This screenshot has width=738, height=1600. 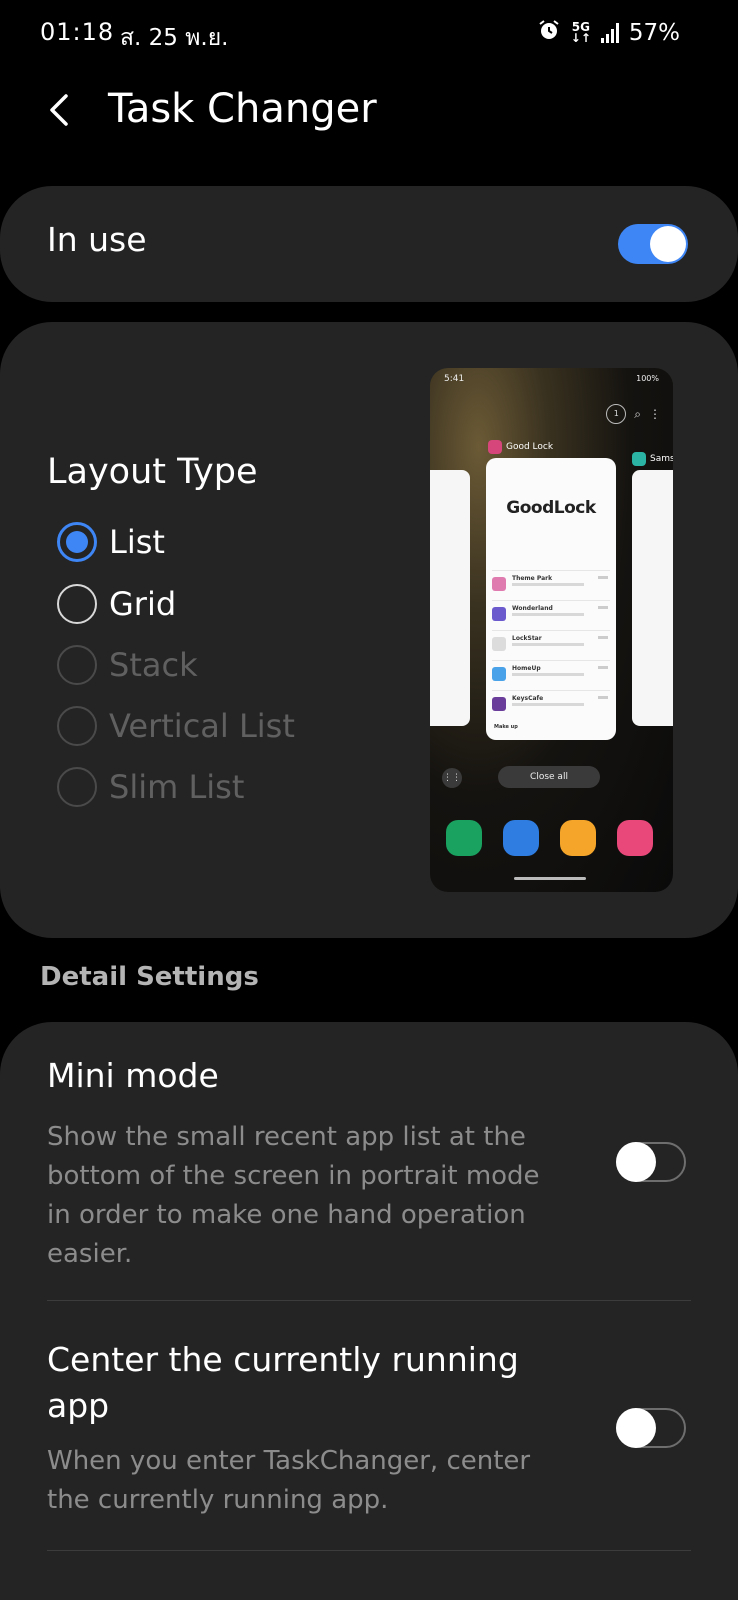 What do you see at coordinates (454, 379) in the screenshot?
I see `preview-time: 5:41` at bounding box center [454, 379].